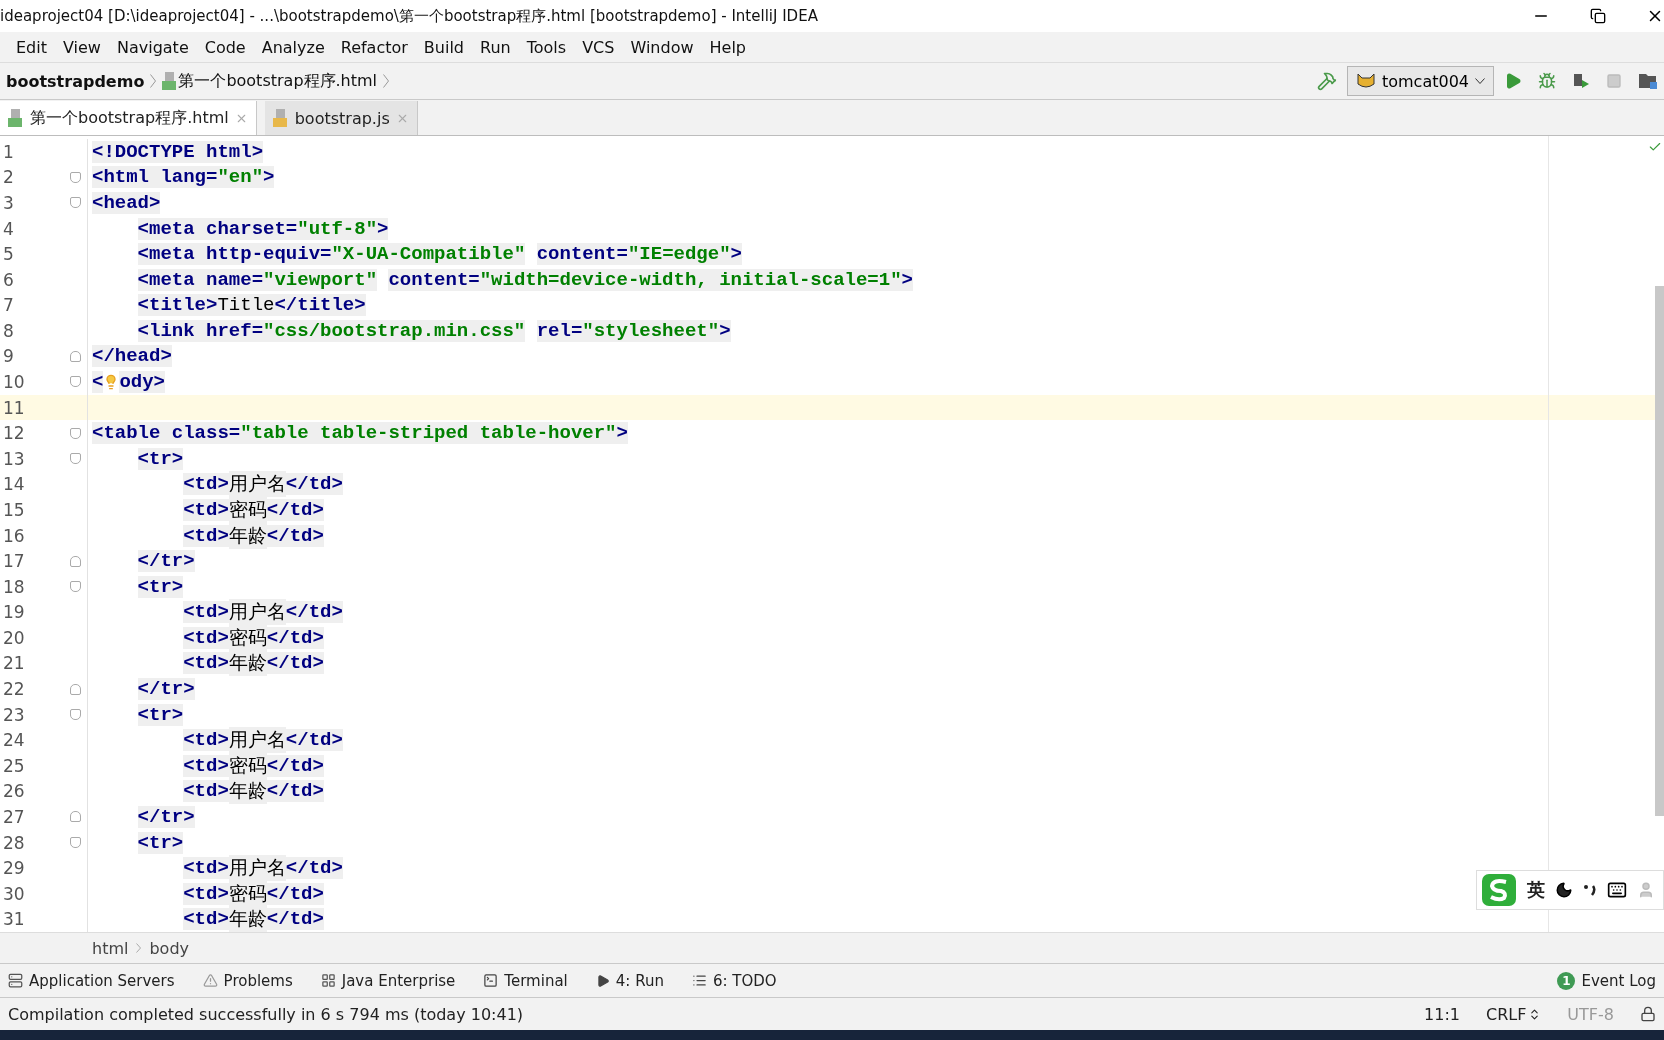 The image size is (1664, 1040). Describe the element at coordinates (110, 948) in the screenshot. I see `breadcrumb: html` at that location.